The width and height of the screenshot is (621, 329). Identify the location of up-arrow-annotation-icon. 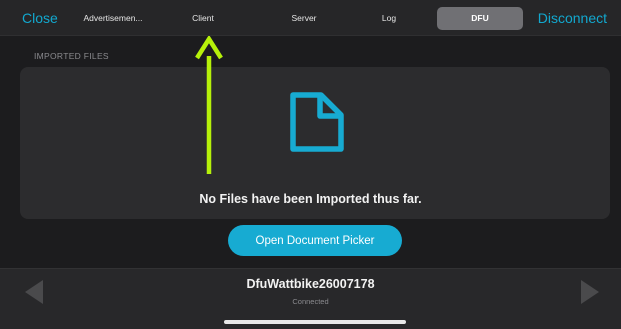
(209, 105).